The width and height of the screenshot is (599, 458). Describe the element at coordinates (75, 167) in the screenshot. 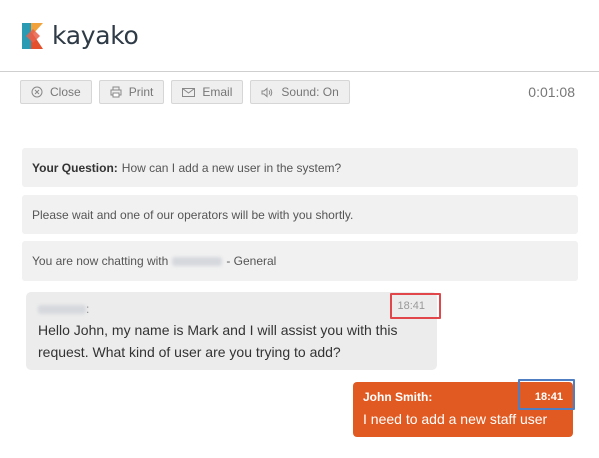

I see `question-label: Your Question:` at that location.